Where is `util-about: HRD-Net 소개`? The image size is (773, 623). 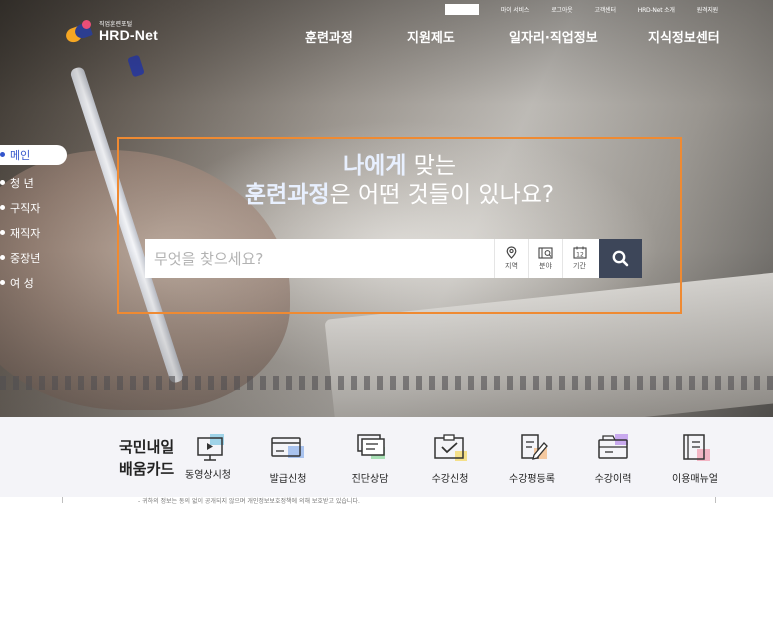
util-about: HRD-Net 소개 is located at coordinates (656, 9).